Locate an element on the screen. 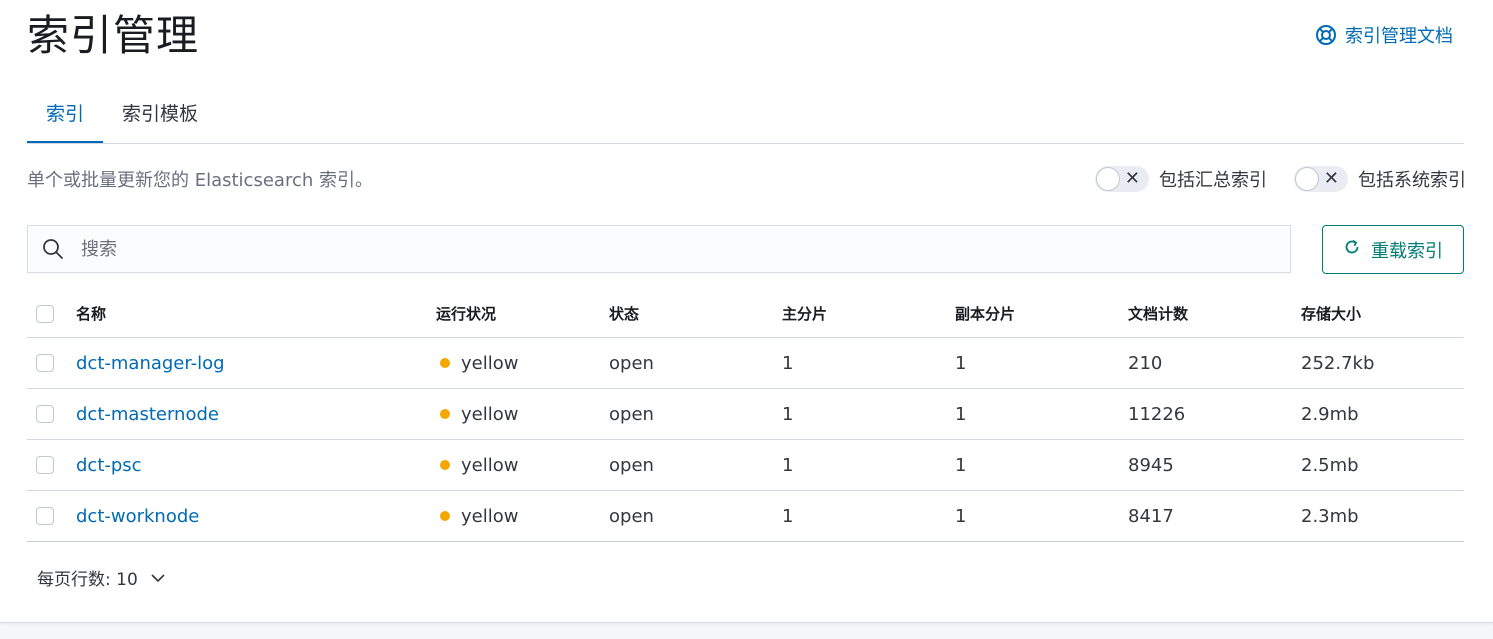 The width and height of the screenshot is (1493, 639). column-header-health: 运行状况 is located at coordinates (466, 313).